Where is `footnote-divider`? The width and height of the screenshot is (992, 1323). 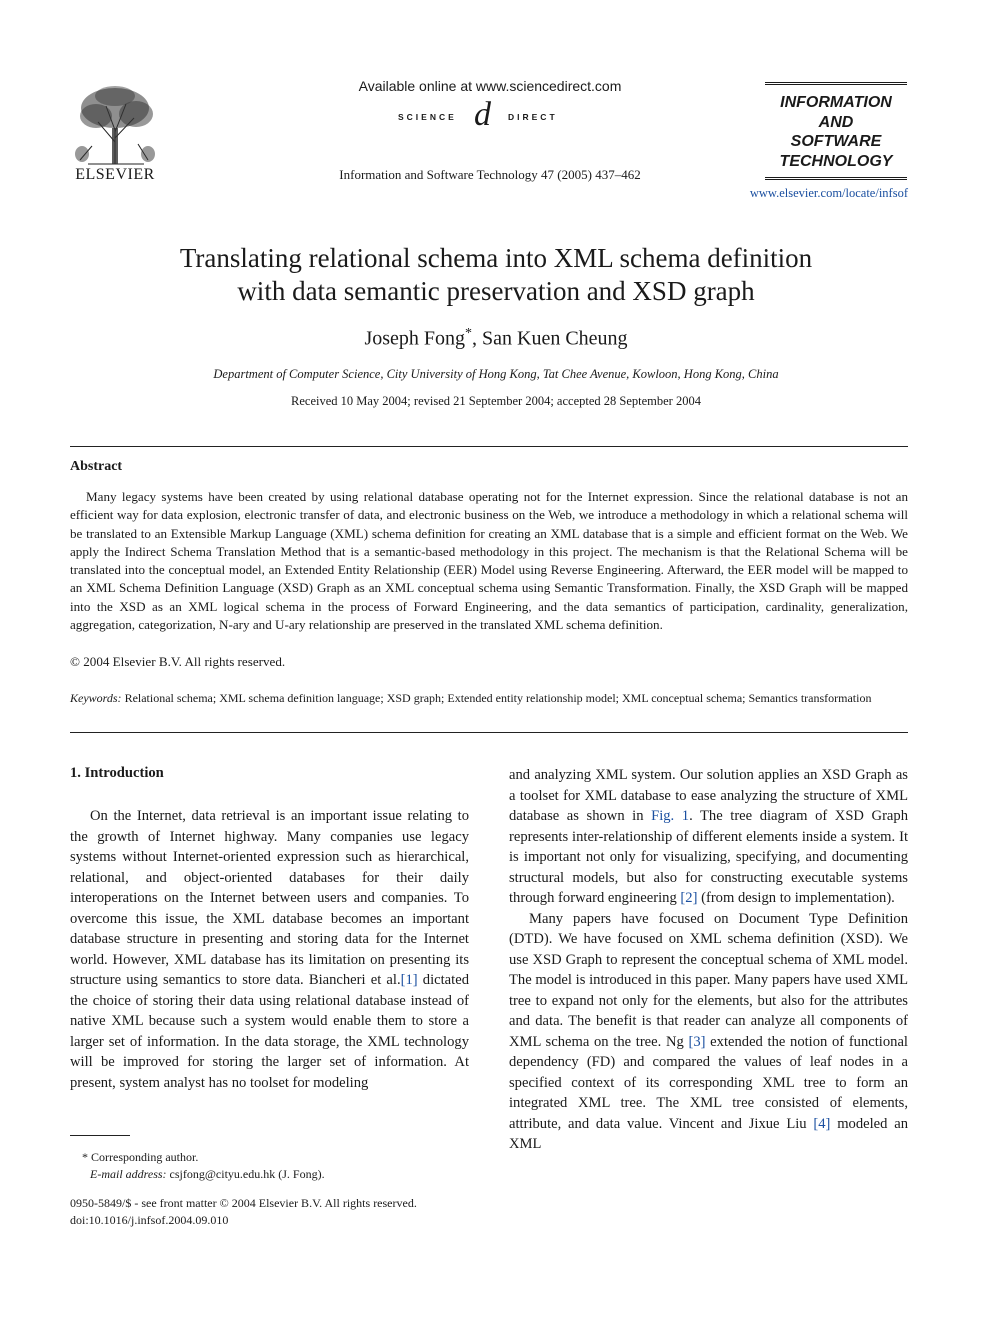 footnote-divider is located at coordinates (100, 1135).